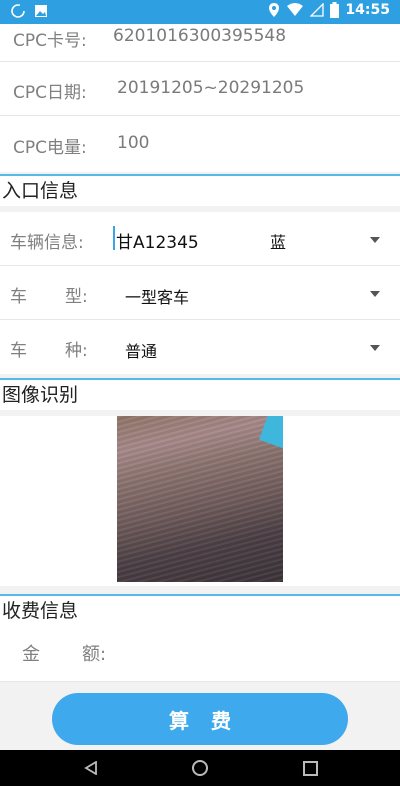  What do you see at coordinates (335, 10) in the screenshot?
I see `battery-icon` at bounding box center [335, 10].